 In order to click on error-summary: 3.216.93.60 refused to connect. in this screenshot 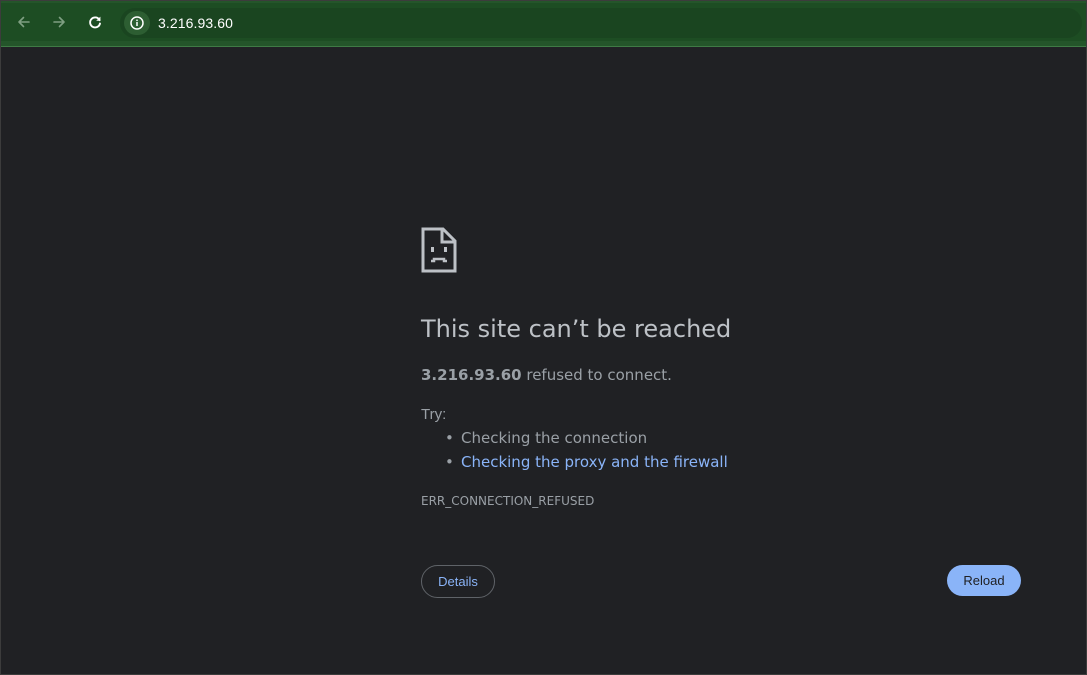, I will do `click(546, 375)`.